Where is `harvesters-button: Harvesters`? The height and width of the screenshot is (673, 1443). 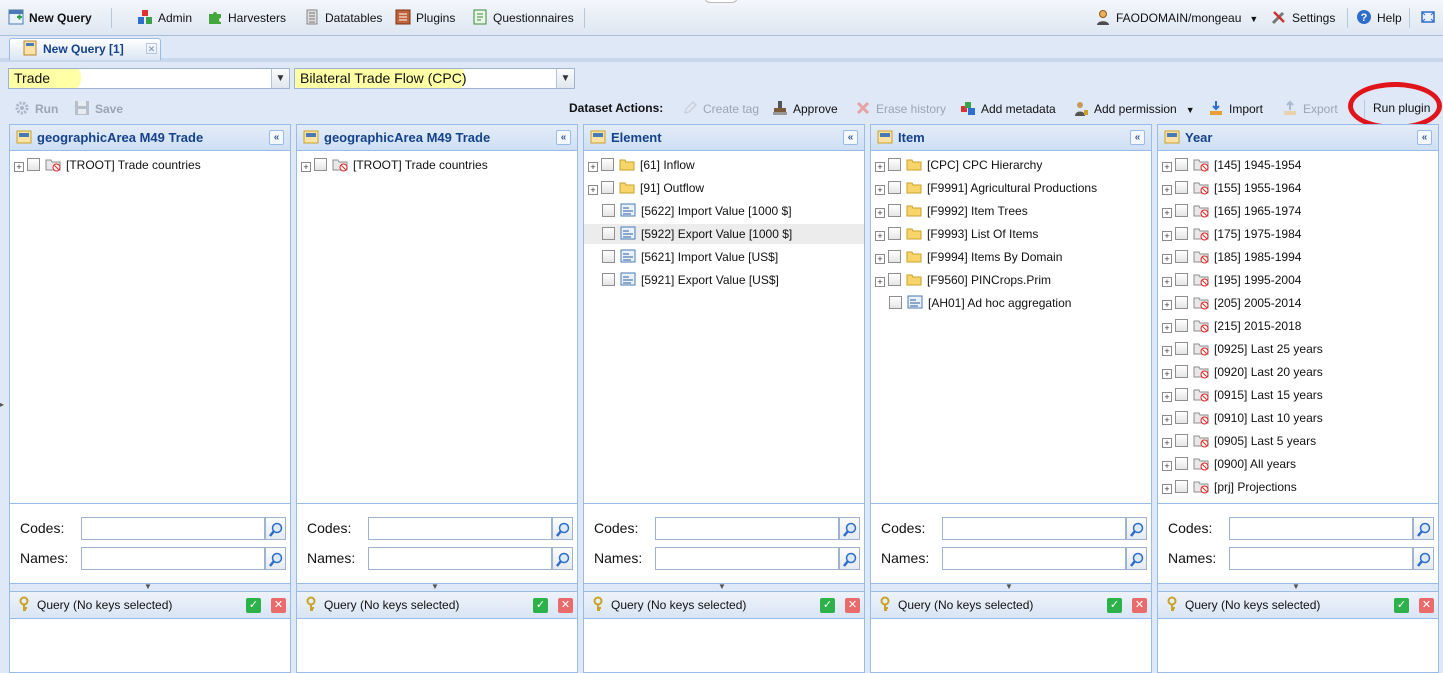
harvesters-button: Harvesters is located at coordinates (246, 18).